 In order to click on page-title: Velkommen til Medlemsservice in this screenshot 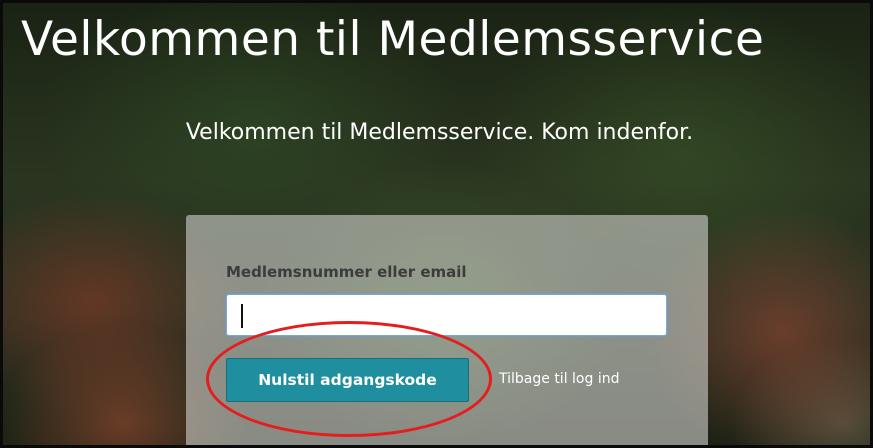, I will do `click(393, 39)`.